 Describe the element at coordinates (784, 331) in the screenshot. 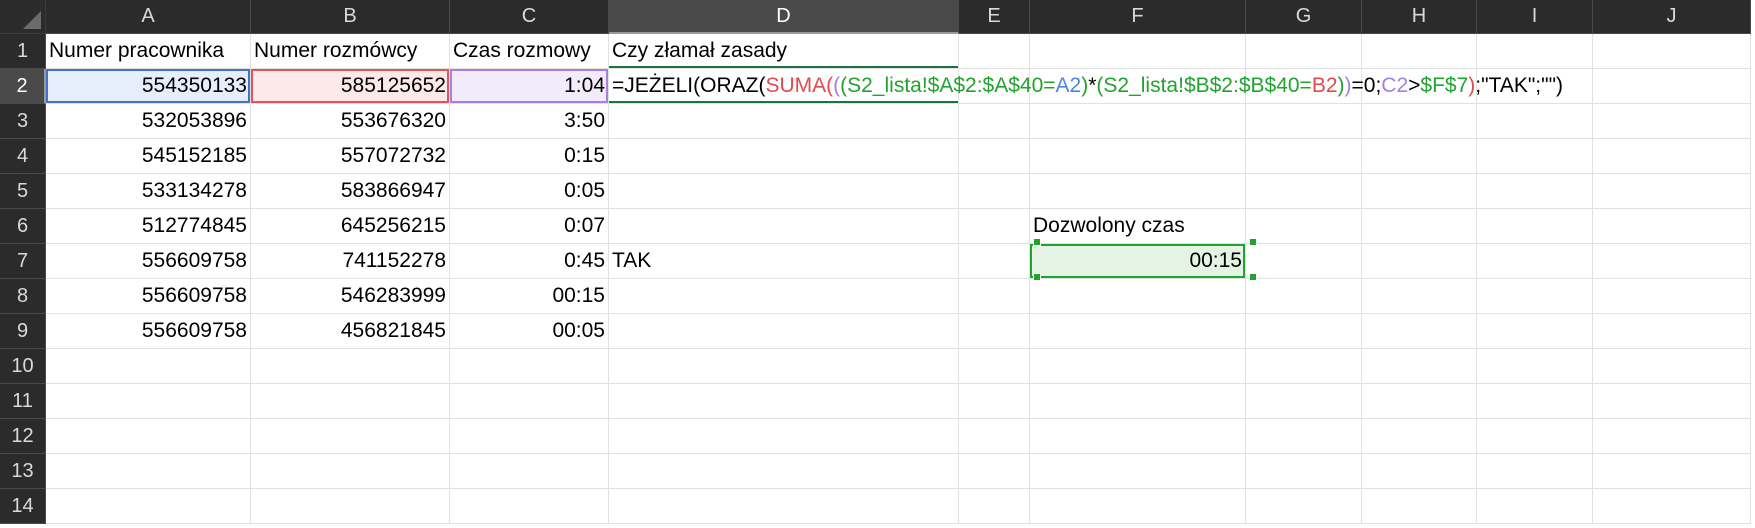

I see `cell-d9` at that location.